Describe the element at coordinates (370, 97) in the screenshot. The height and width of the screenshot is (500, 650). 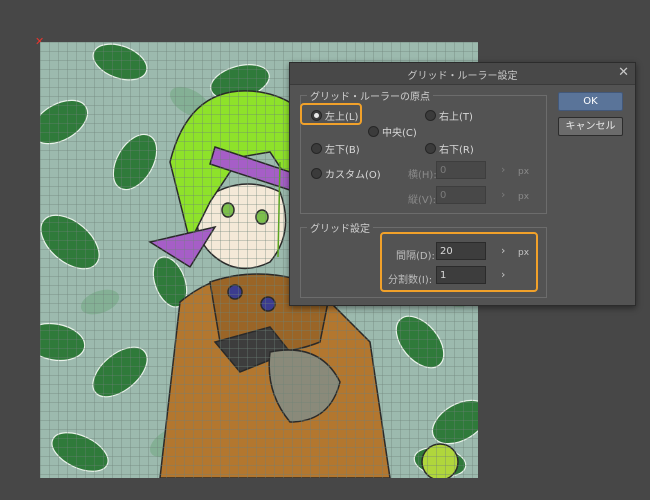
I see `origin-group-legend: グリッド・ルーラーの原点` at that location.